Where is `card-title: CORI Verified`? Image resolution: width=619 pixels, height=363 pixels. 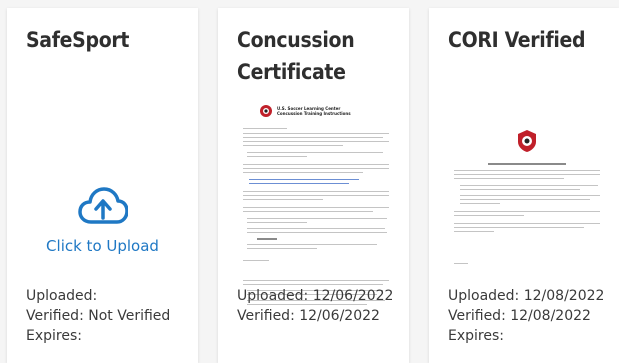
card-title: CORI Verified is located at coordinates (517, 40).